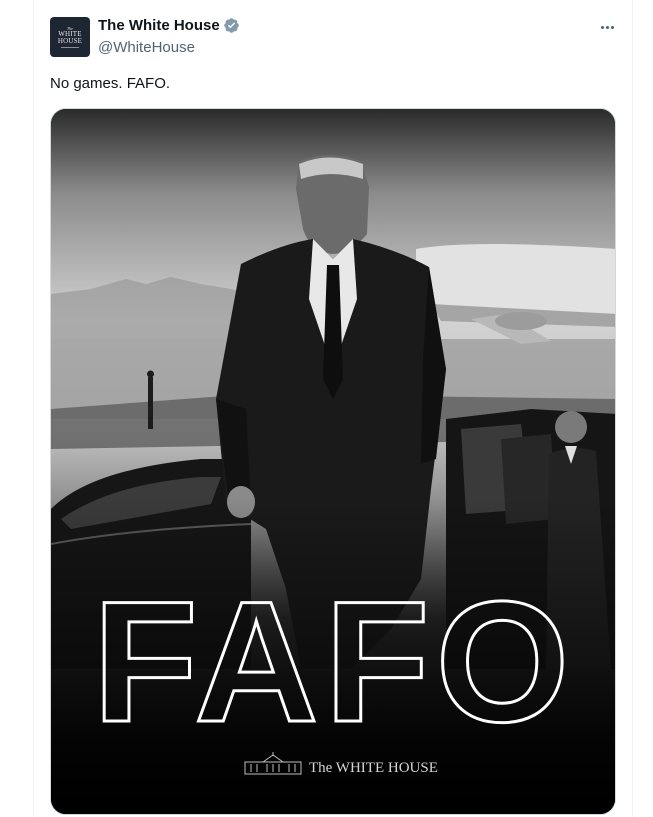 This screenshot has height=817, width=653. I want to click on author-handle: @WhiteHouse, so click(146, 47).